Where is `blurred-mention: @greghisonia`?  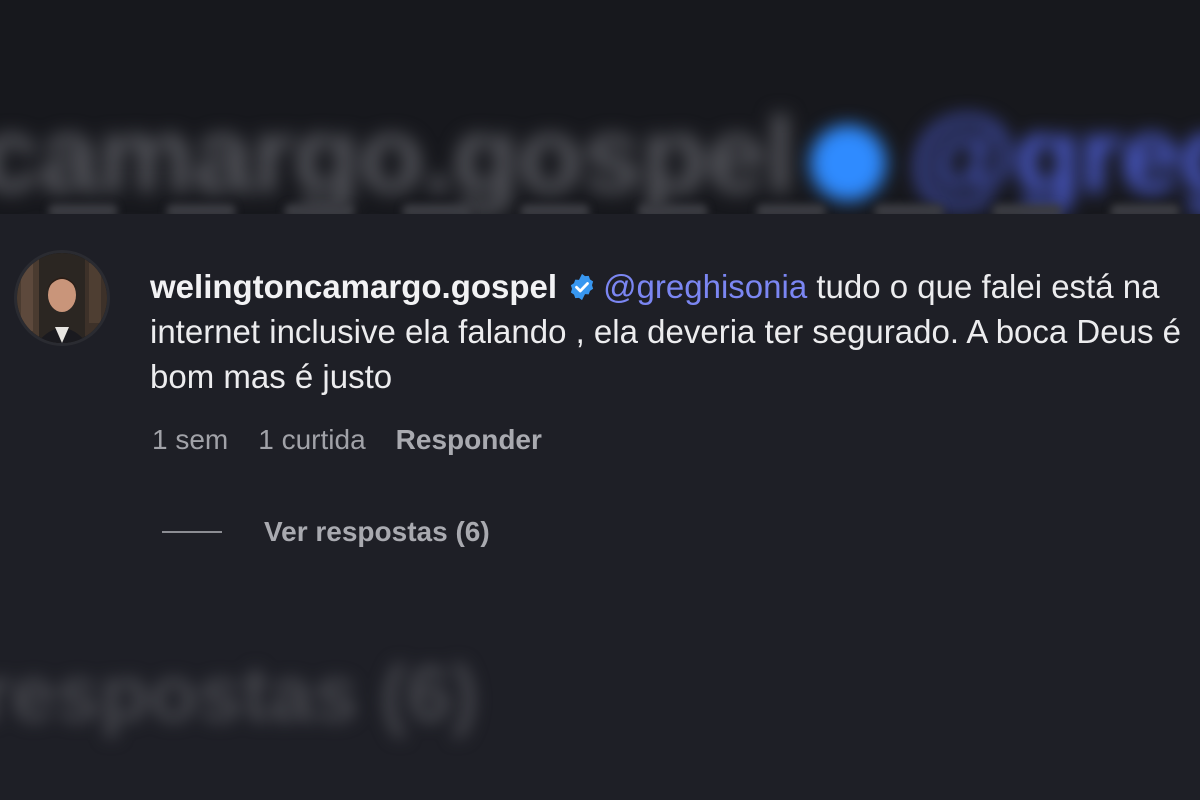
blurred-mention: @greghisonia is located at coordinates (1055, 154).